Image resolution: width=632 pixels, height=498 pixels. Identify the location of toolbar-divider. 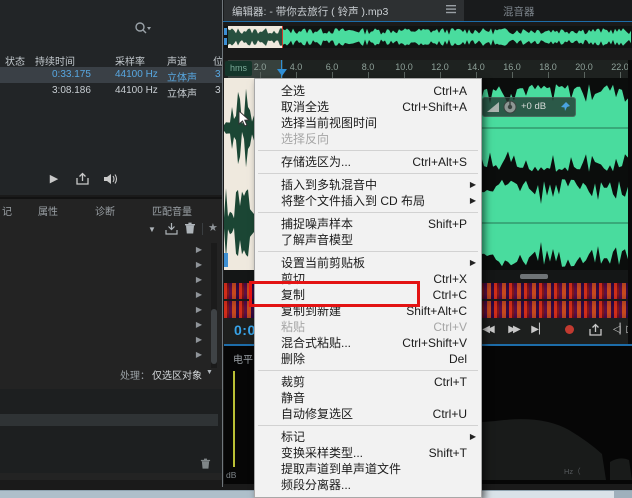
(202, 229).